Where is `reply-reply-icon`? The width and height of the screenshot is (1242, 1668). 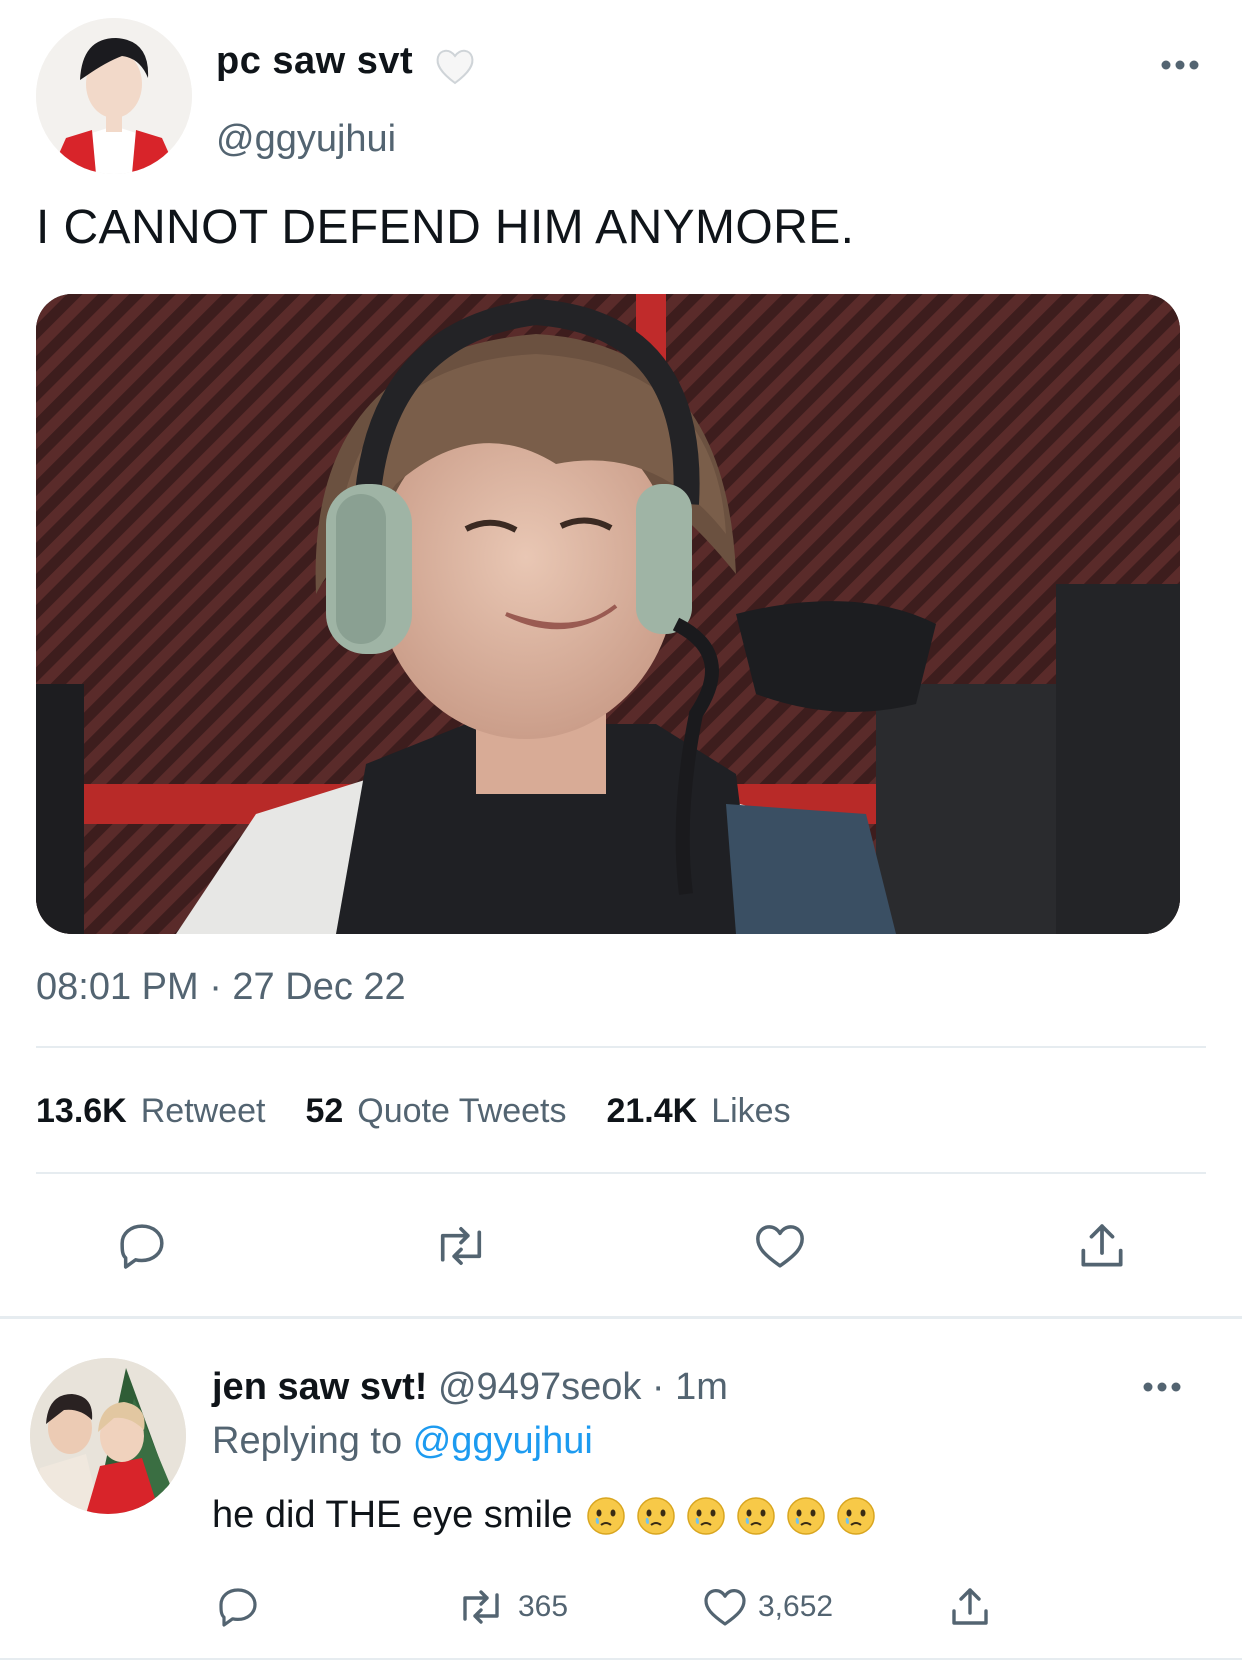 reply-reply-icon is located at coordinates (238, 1607).